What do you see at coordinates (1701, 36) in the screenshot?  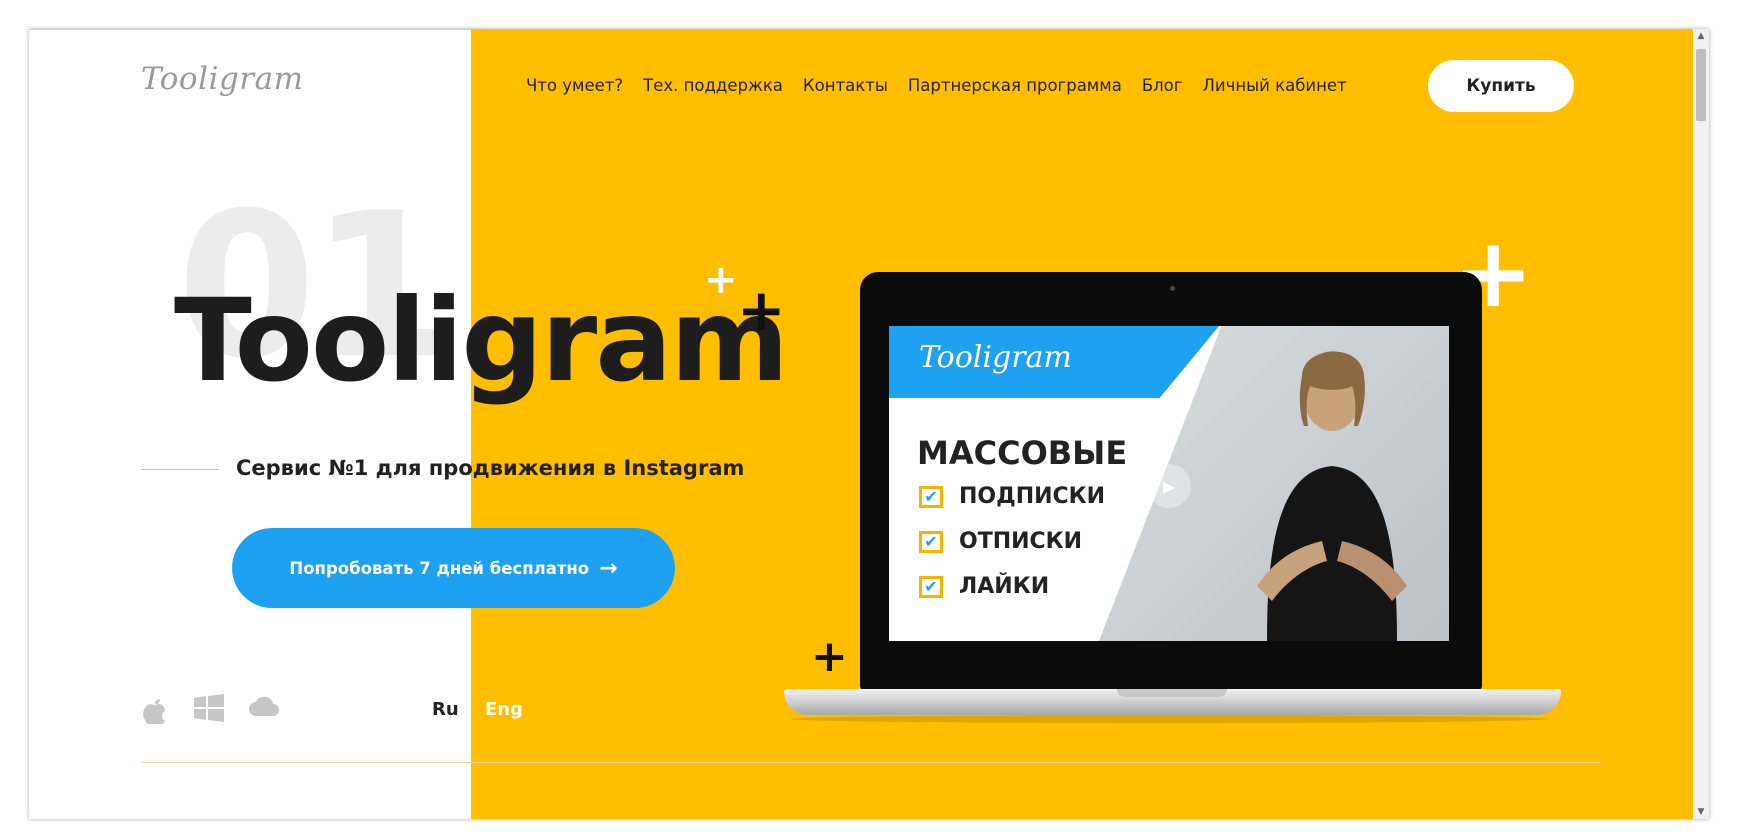 I see `scroll-up-icon: ▲` at bounding box center [1701, 36].